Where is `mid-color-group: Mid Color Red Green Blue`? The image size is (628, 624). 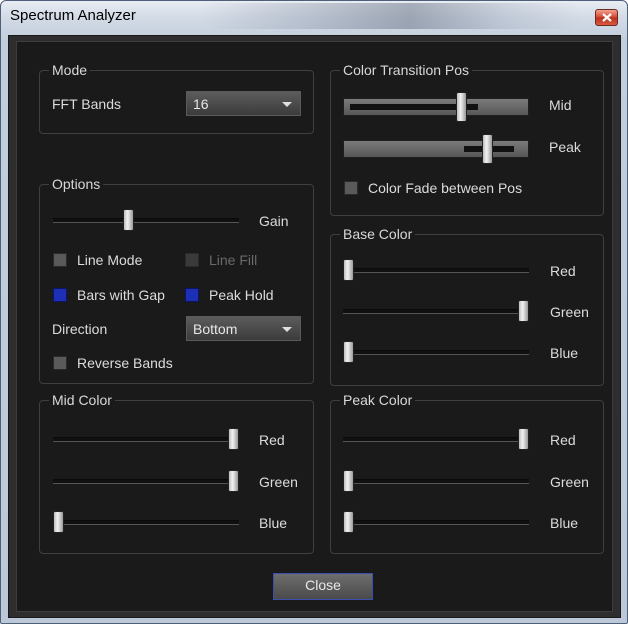
mid-color-group: Mid Color Red Green Blue is located at coordinates (176, 473).